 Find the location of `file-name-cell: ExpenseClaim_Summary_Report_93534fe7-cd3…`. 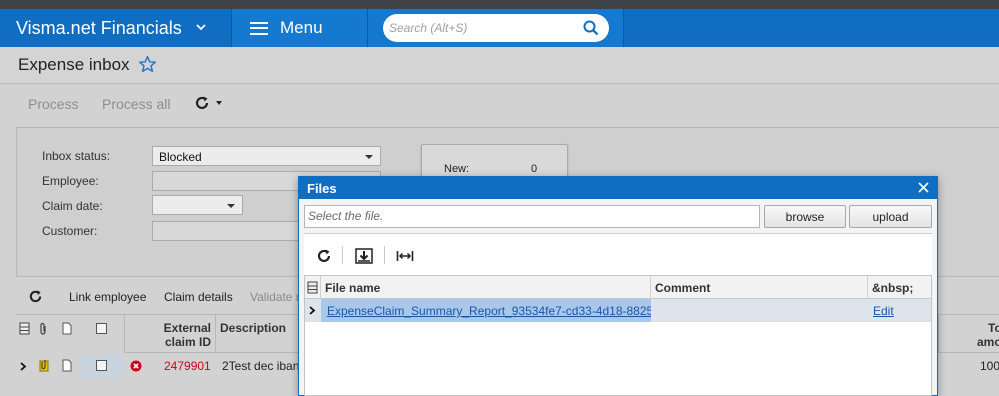

file-name-cell: ExpenseClaim_Summary_Report_93534fe7-cd3… is located at coordinates (486, 310).